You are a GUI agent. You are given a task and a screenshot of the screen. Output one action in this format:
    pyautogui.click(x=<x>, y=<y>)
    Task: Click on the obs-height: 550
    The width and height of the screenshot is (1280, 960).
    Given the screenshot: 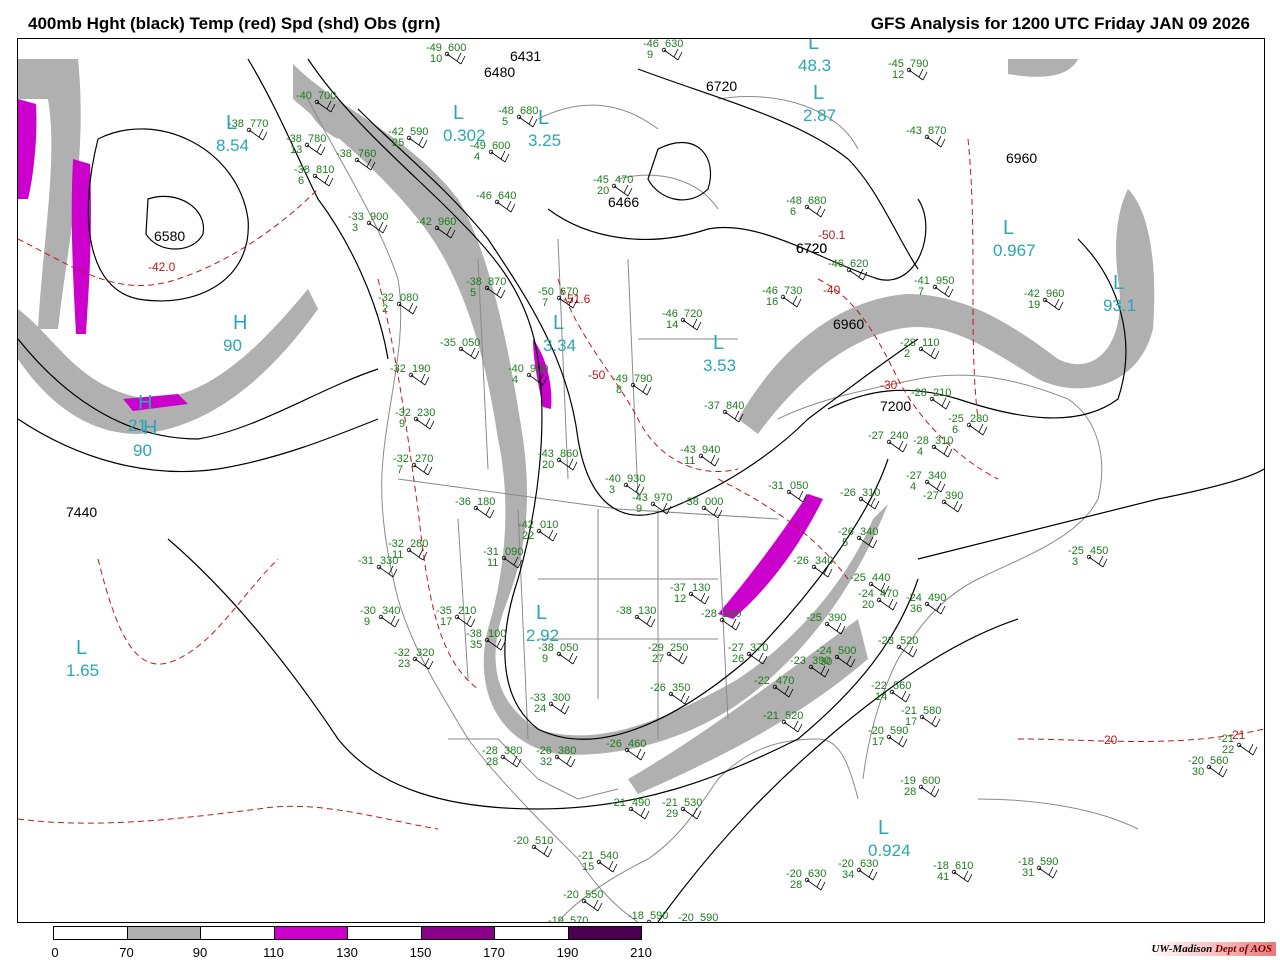 What is the action you would take?
    pyautogui.click(x=594, y=895)
    